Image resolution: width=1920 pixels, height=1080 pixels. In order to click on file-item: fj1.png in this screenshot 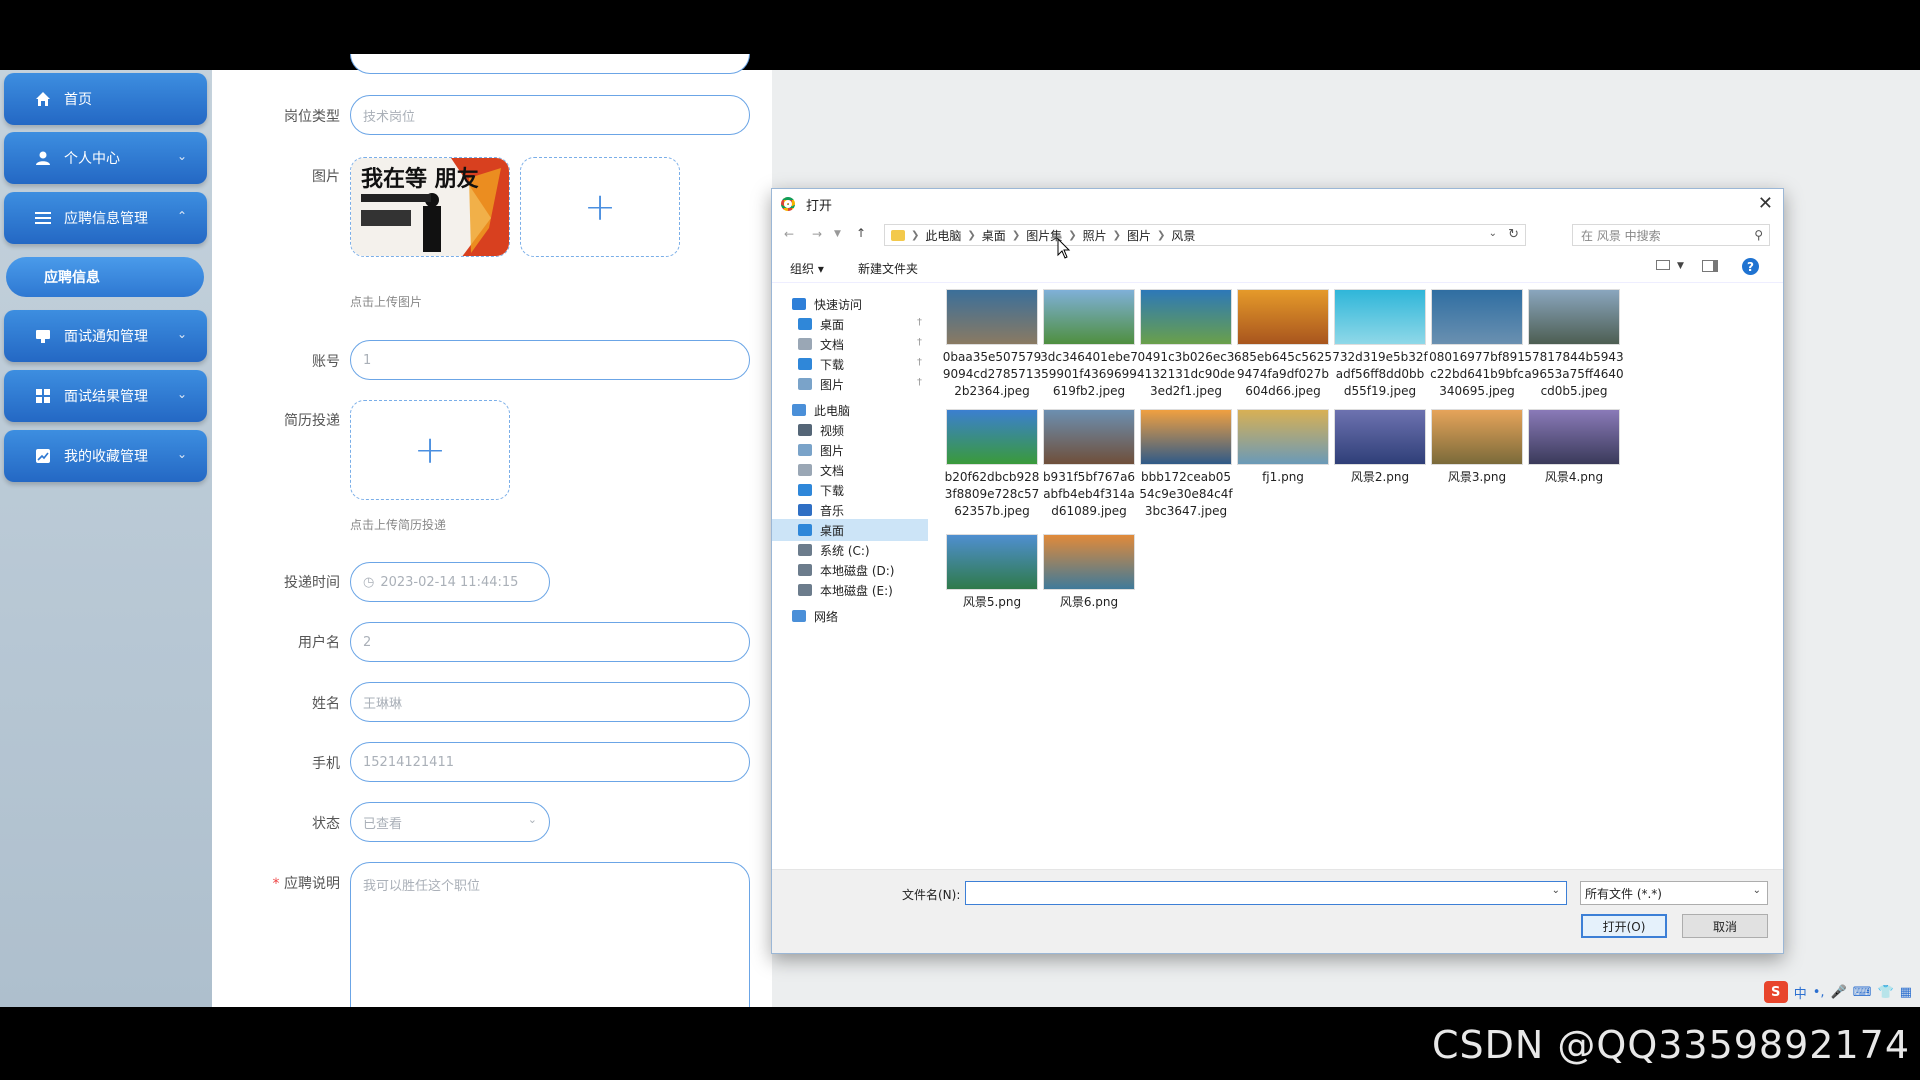, I will do `click(1283, 447)`.